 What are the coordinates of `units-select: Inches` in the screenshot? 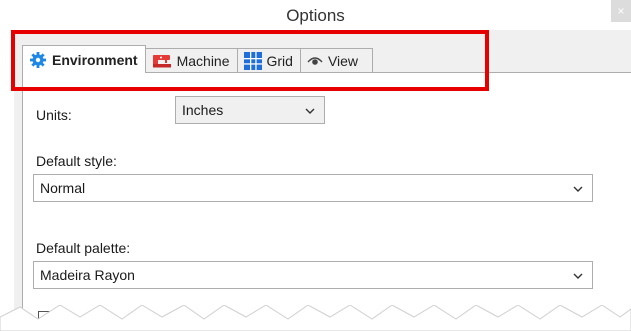 It's located at (250, 110).